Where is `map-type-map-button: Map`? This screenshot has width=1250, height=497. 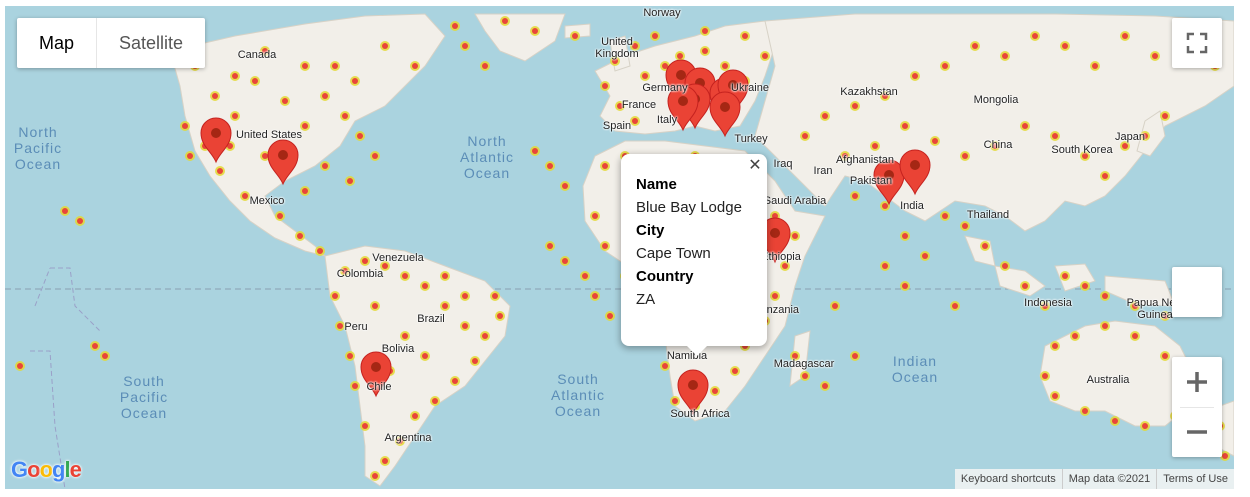 map-type-map-button: Map is located at coordinates (56, 43).